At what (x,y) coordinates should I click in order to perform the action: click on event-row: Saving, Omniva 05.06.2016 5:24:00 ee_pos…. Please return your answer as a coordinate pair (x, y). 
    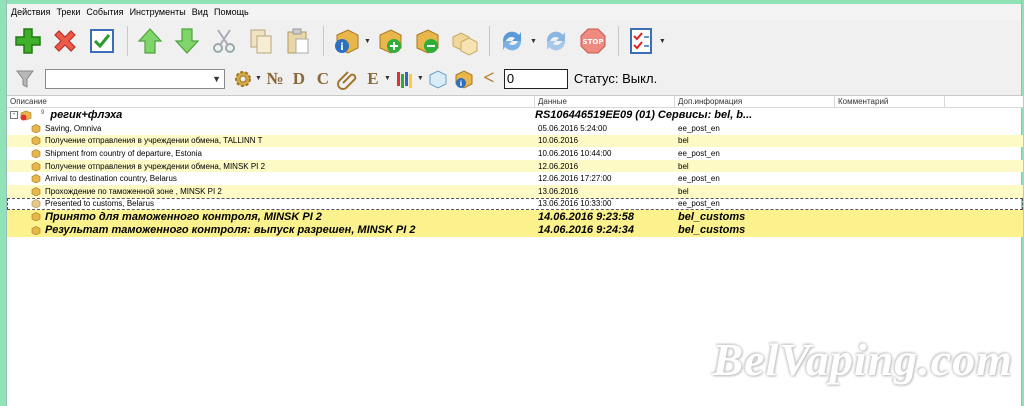
    Looking at the image, I should click on (515, 128).